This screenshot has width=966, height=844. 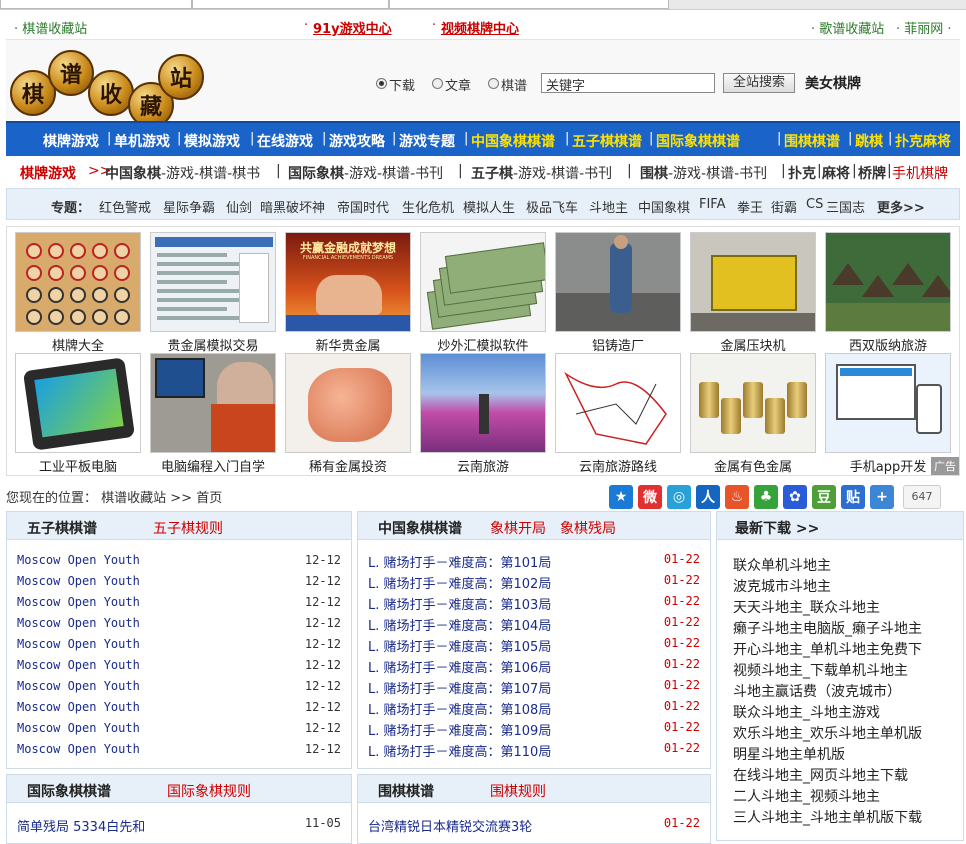 I want to click on download-item: 欢乐斗地主_欢乐斗地主单机版, so click(x=827, y=733).